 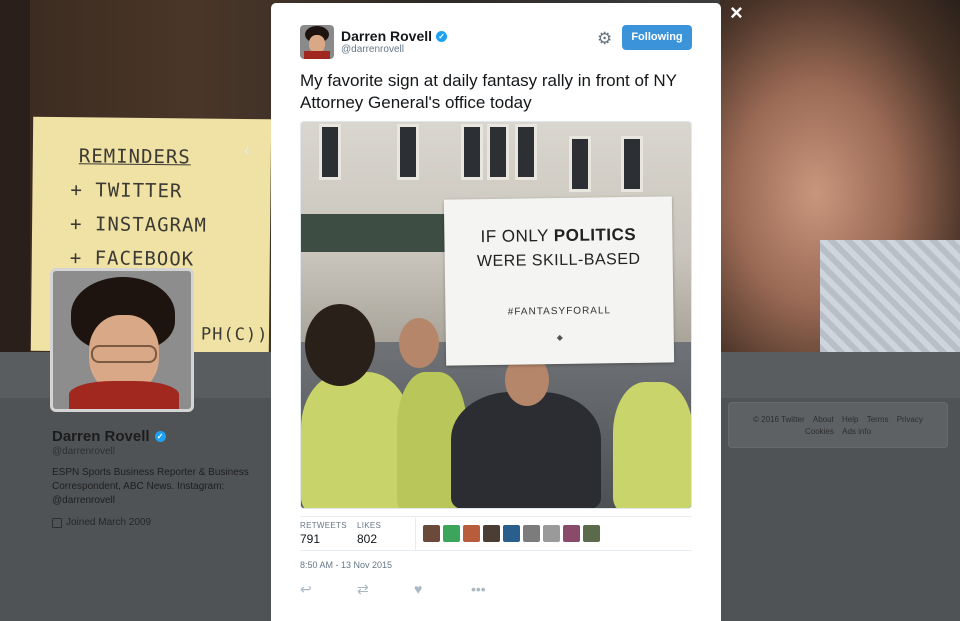 What do you see at coordinates (124, 395) in the screenshot?
I see `avatar-collar` at bounding box center [124, 395].